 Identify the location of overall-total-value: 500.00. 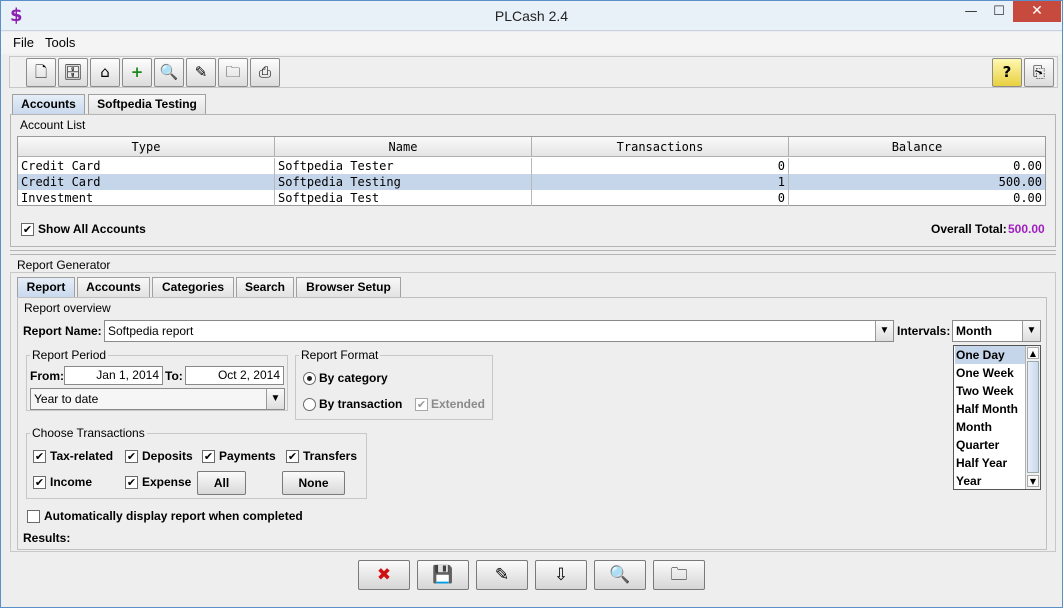
(1026, 229).